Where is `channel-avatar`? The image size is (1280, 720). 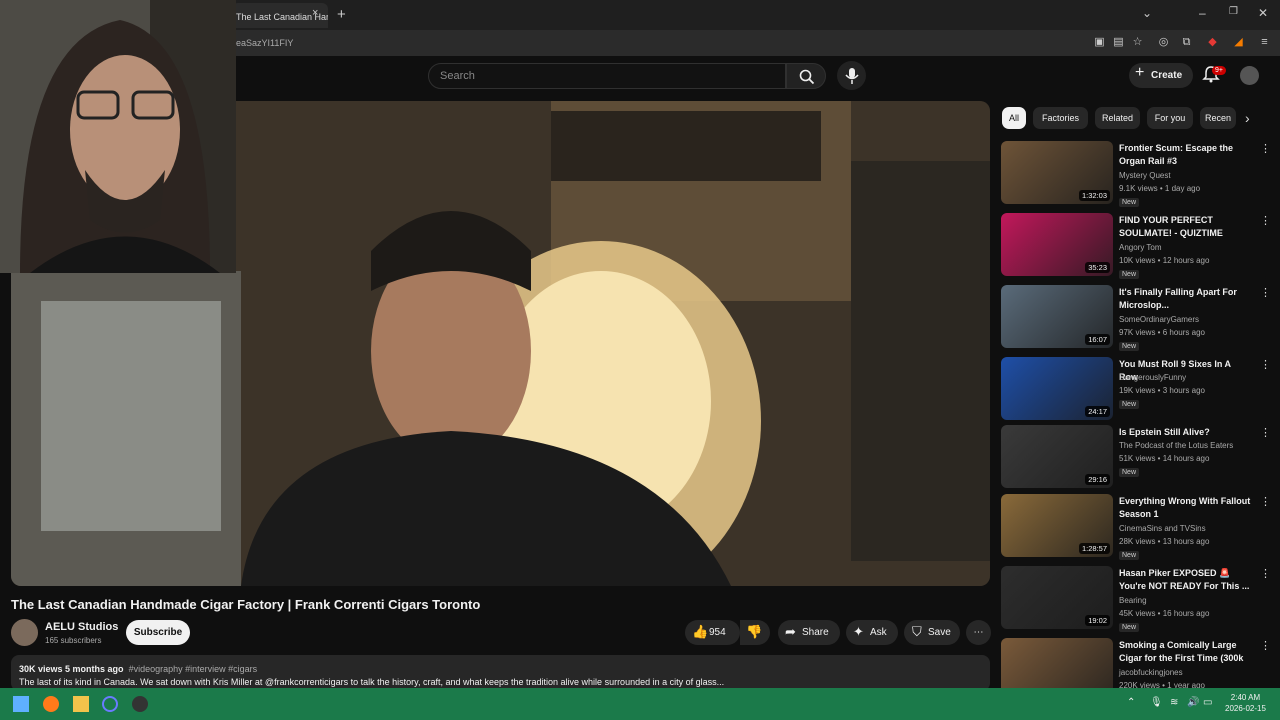 channel-avatar is located at coordinates (24, 632).